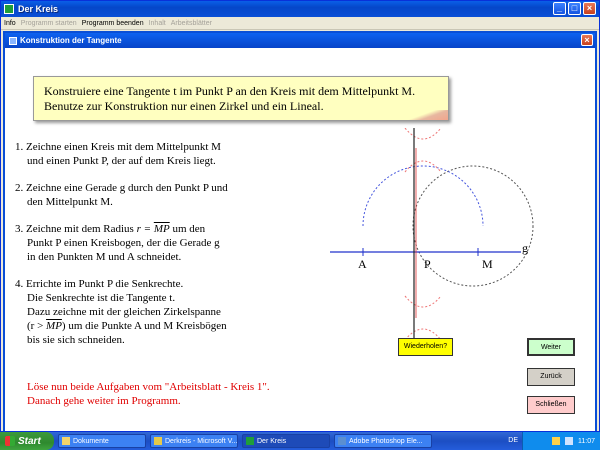  I want to click on step-2-line-2: den Mittelpunkt M., so click(70, 202).